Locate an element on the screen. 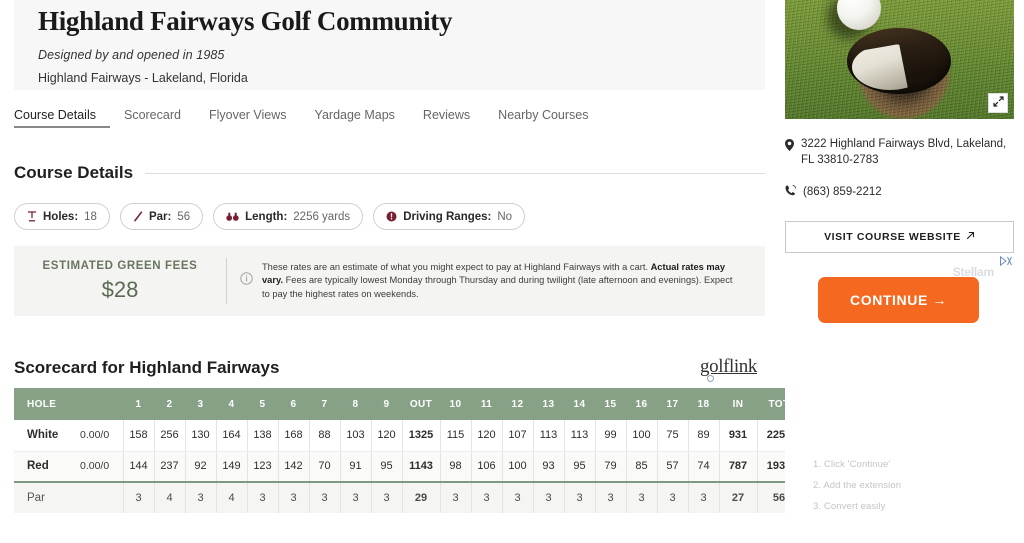 This screenshot has width=1024, height=543. row-white-h11: 120 is located at coordinates (487, 436).